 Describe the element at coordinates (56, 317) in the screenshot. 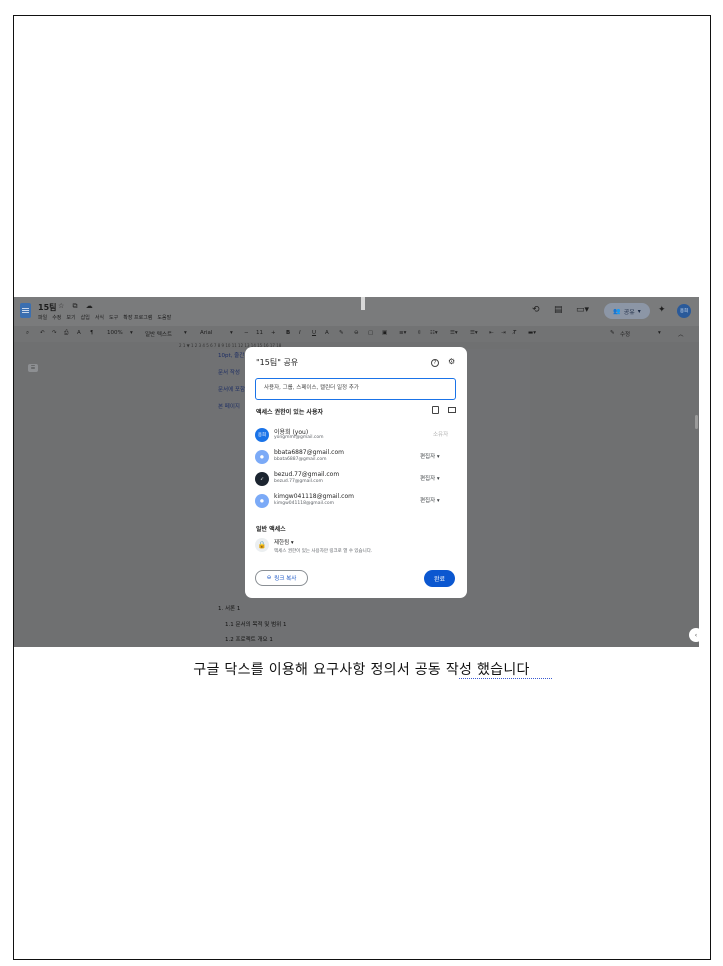

I see `menu-edit: 수정` at that location.